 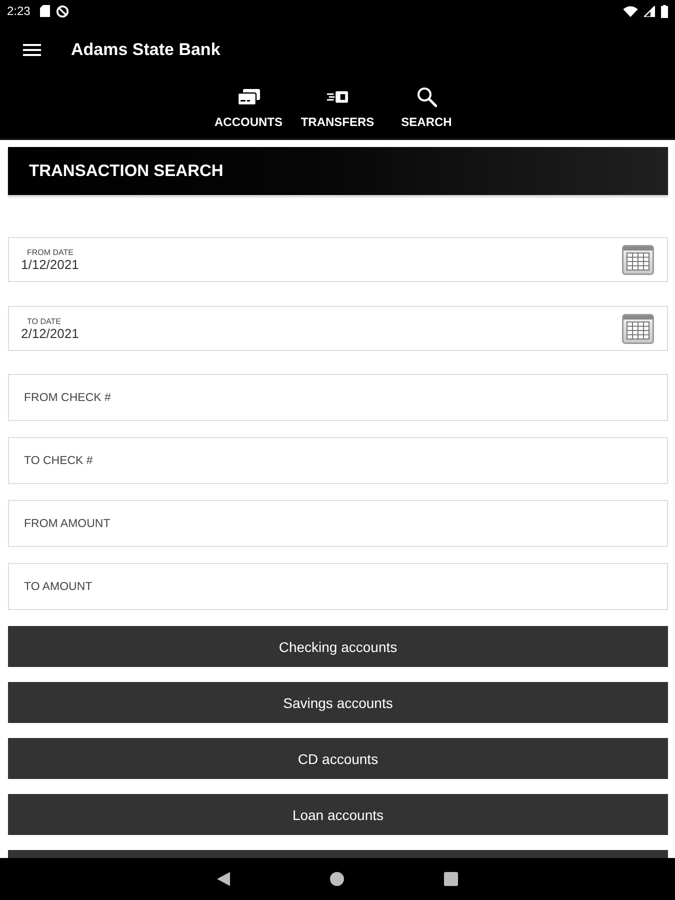 What do you see at coordinates (338, 586) in the screenshot?
I see `text-field: TO AMOUNT` at bounding box center [338, 586].